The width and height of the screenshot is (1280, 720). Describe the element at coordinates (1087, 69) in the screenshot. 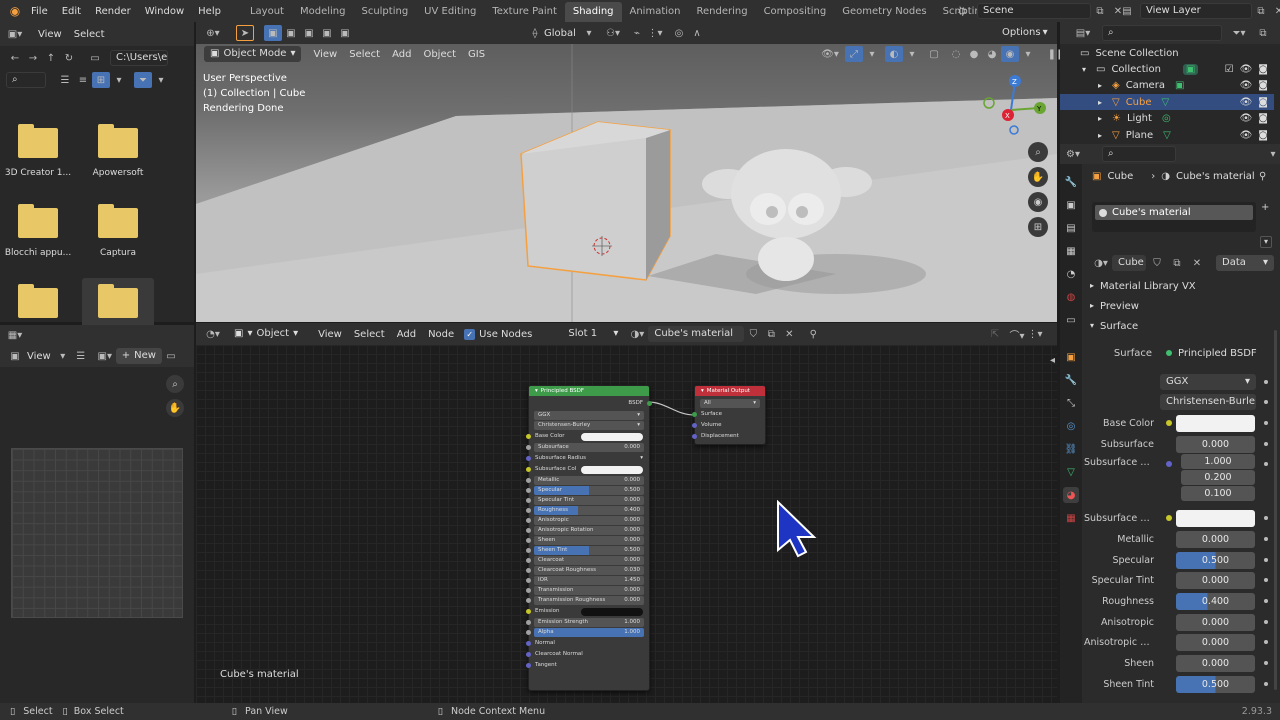

I see `expand-arrow-icon: ▾` at that location.